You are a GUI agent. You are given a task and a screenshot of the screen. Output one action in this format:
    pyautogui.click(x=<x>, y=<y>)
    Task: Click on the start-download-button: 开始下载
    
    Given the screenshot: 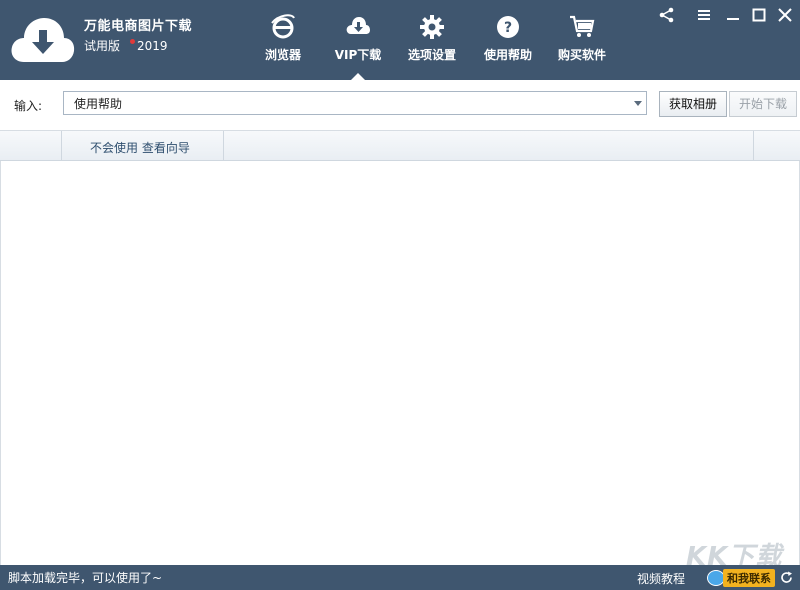 What is the action you would take?
    pyautogui.click(x=763, y=104)
    